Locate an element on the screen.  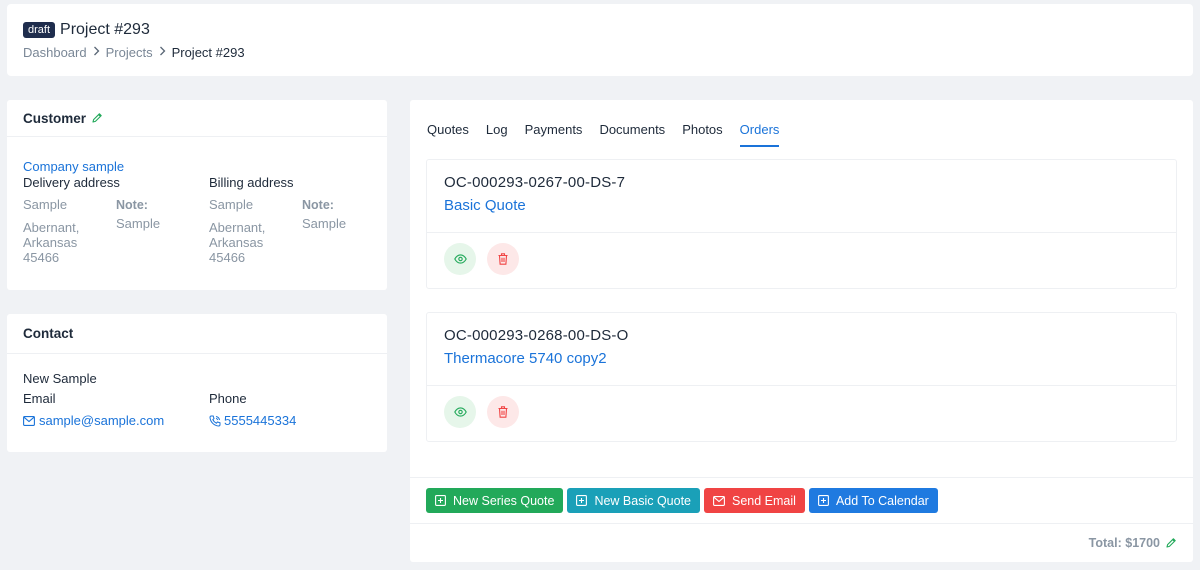
breadcrumb-current: Project #293 is located at coordinates (208, 52).